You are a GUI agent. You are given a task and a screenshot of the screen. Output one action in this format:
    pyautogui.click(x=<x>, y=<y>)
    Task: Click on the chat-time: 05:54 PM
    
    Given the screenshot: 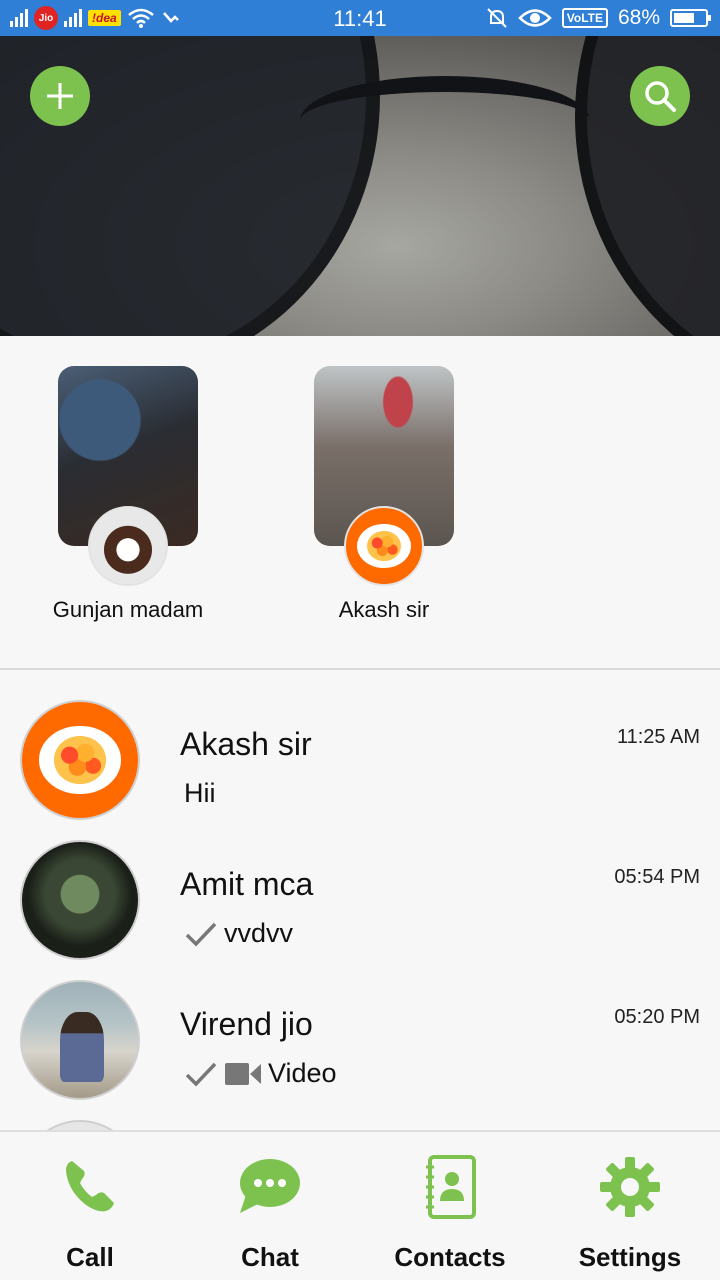 What is the action you would take?
    pyautogui.click(x=657, y=877)
    